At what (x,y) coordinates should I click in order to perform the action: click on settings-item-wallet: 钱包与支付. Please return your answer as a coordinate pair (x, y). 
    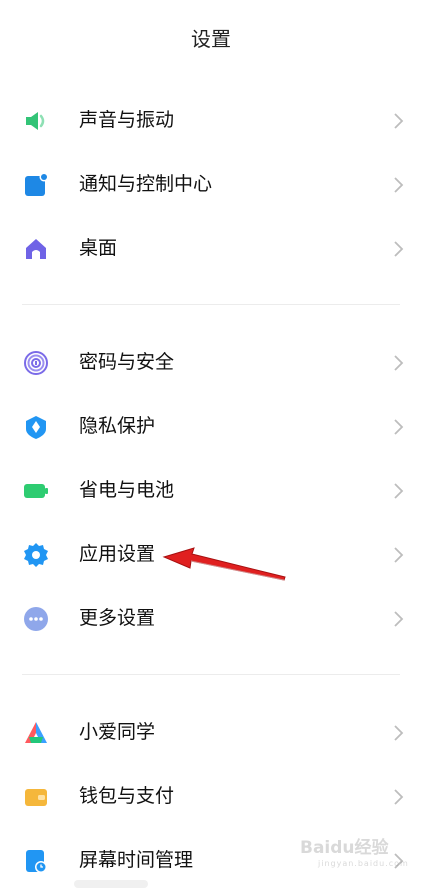
    Looking at the image, I should click on (211, 796).